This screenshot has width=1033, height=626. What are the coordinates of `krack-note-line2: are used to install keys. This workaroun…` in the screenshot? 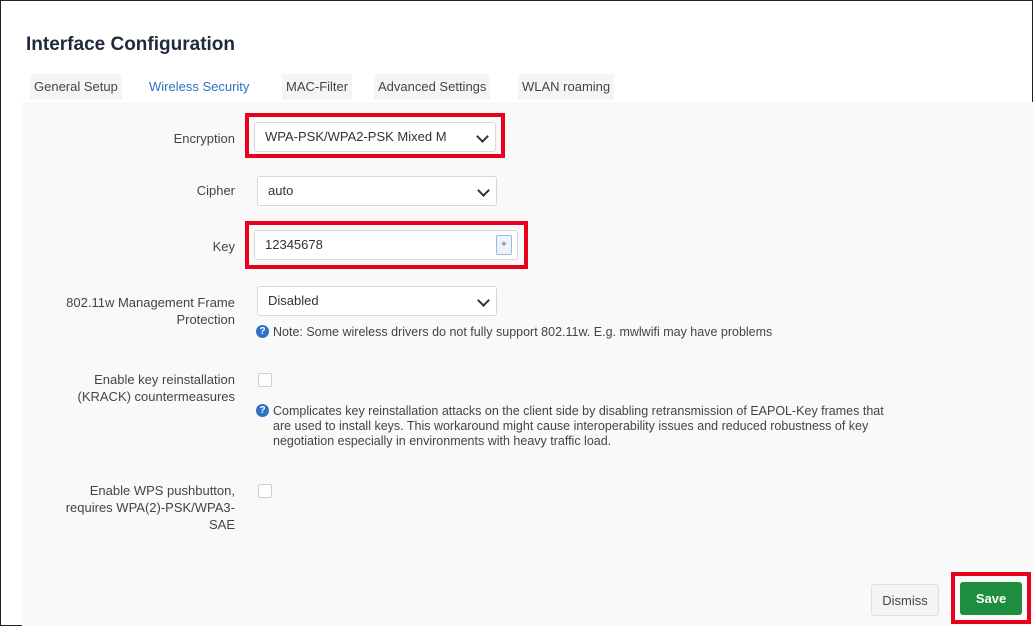 It's located at (571, 426).